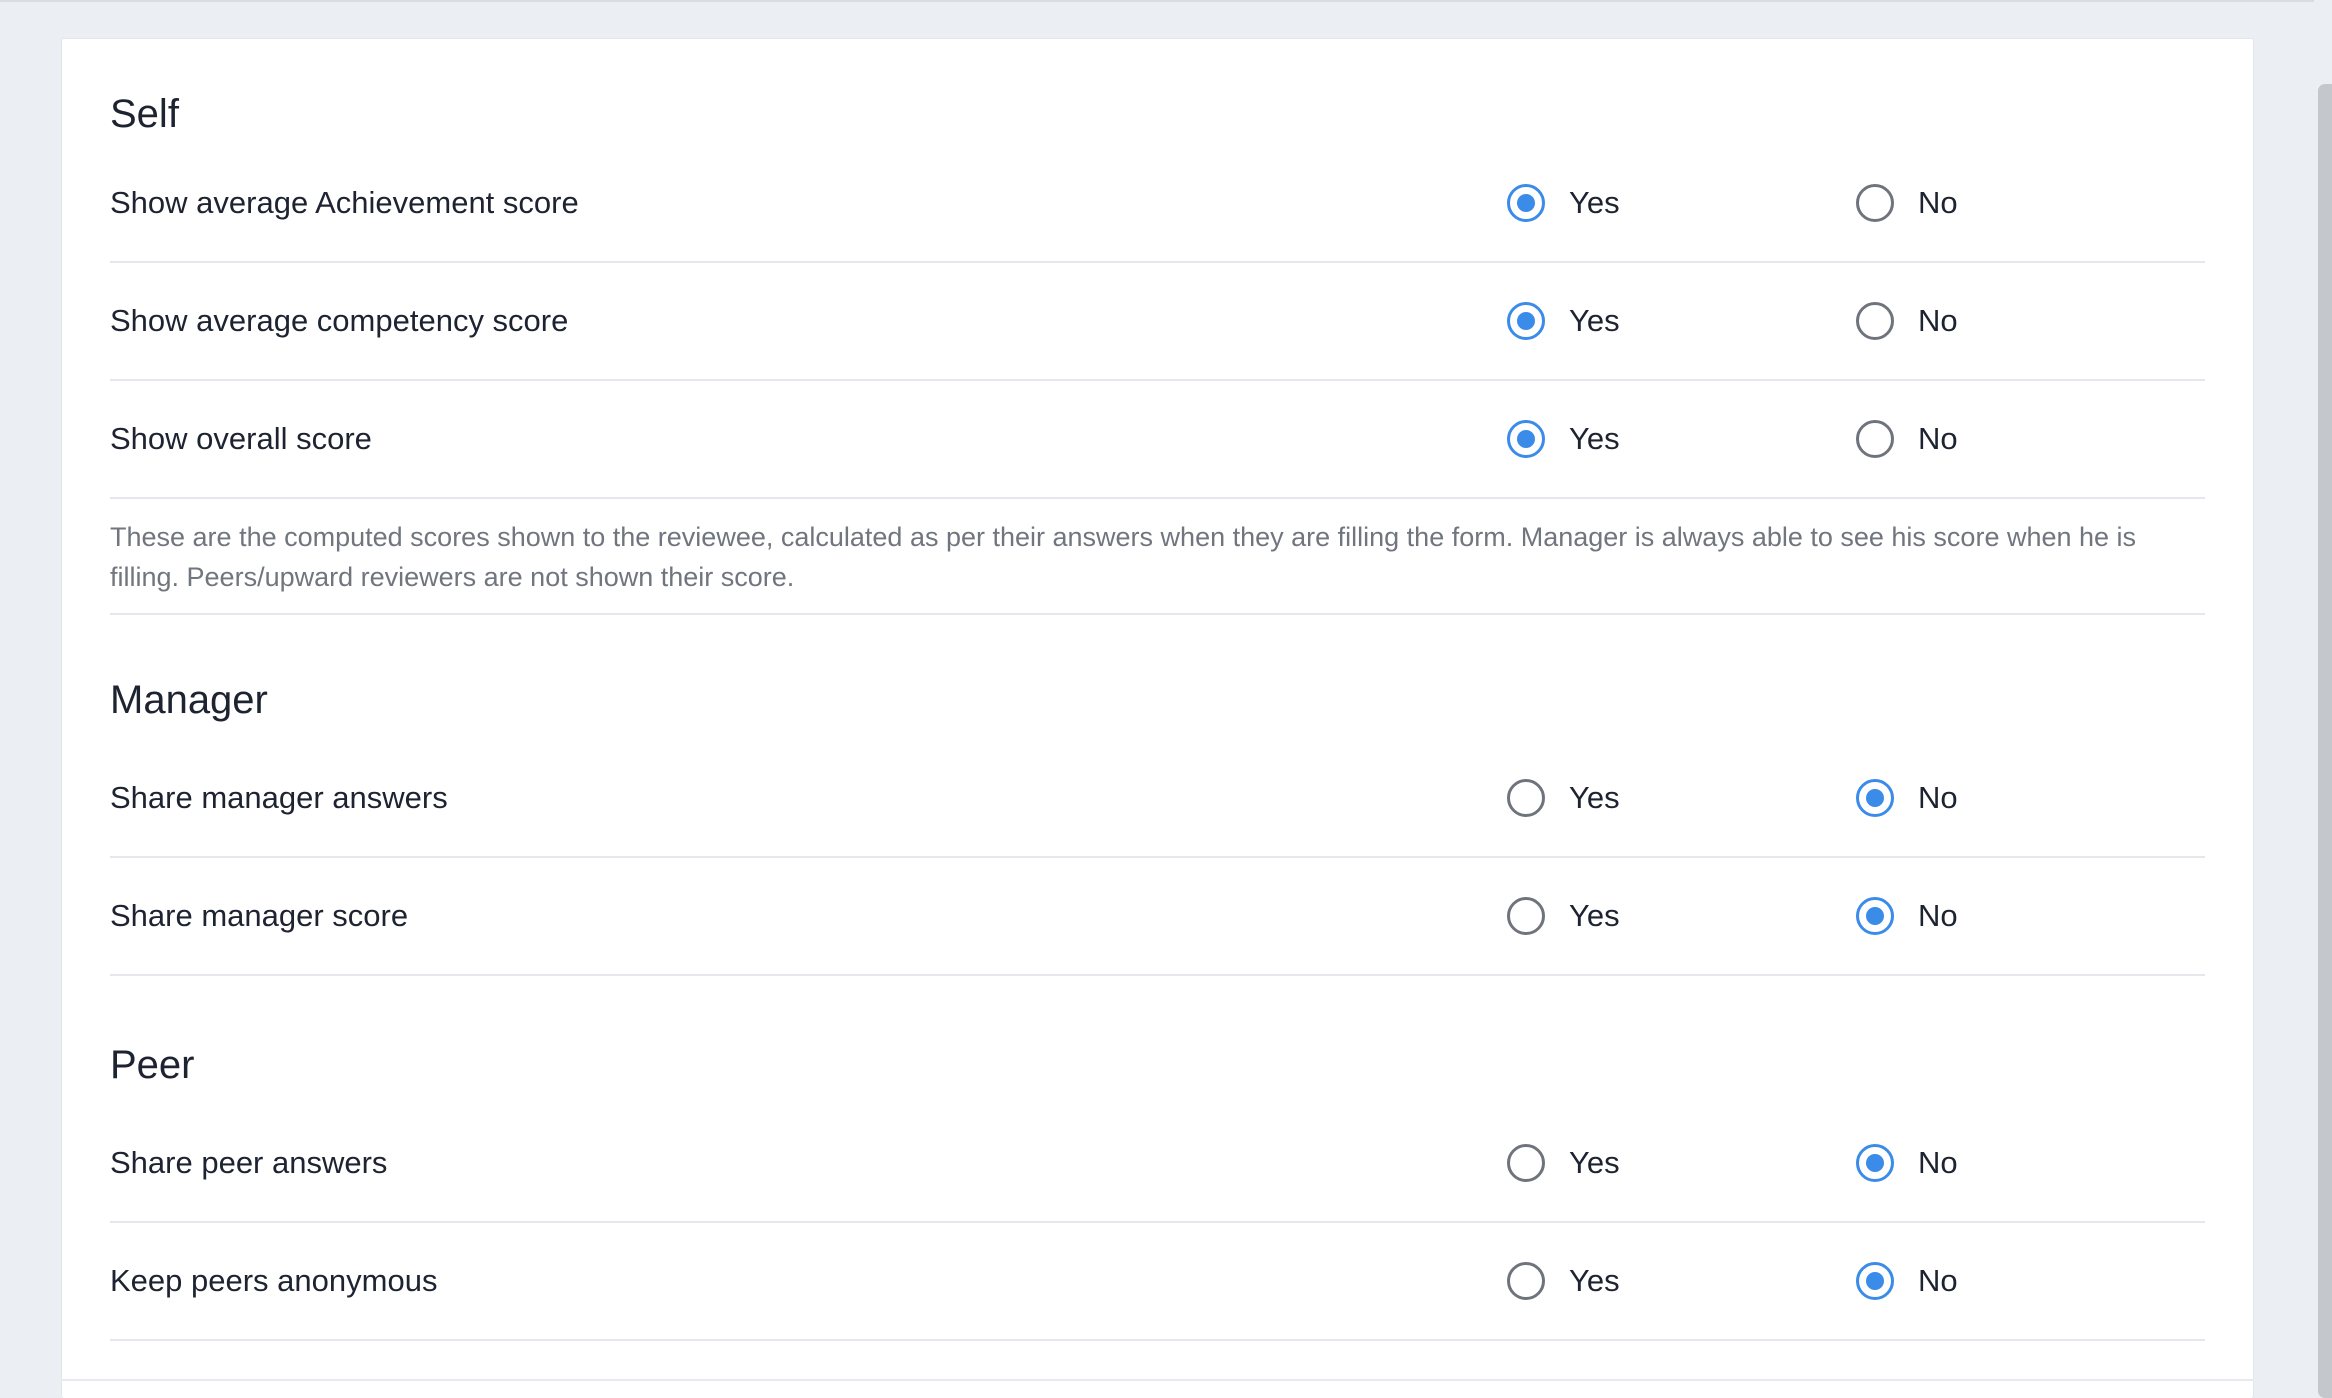 This screenshot has height=1398, width=2332. I want to click on setting-row-keep-peers-anonymous: Keep peers anonymous Yes No, so click(1157, 1282).